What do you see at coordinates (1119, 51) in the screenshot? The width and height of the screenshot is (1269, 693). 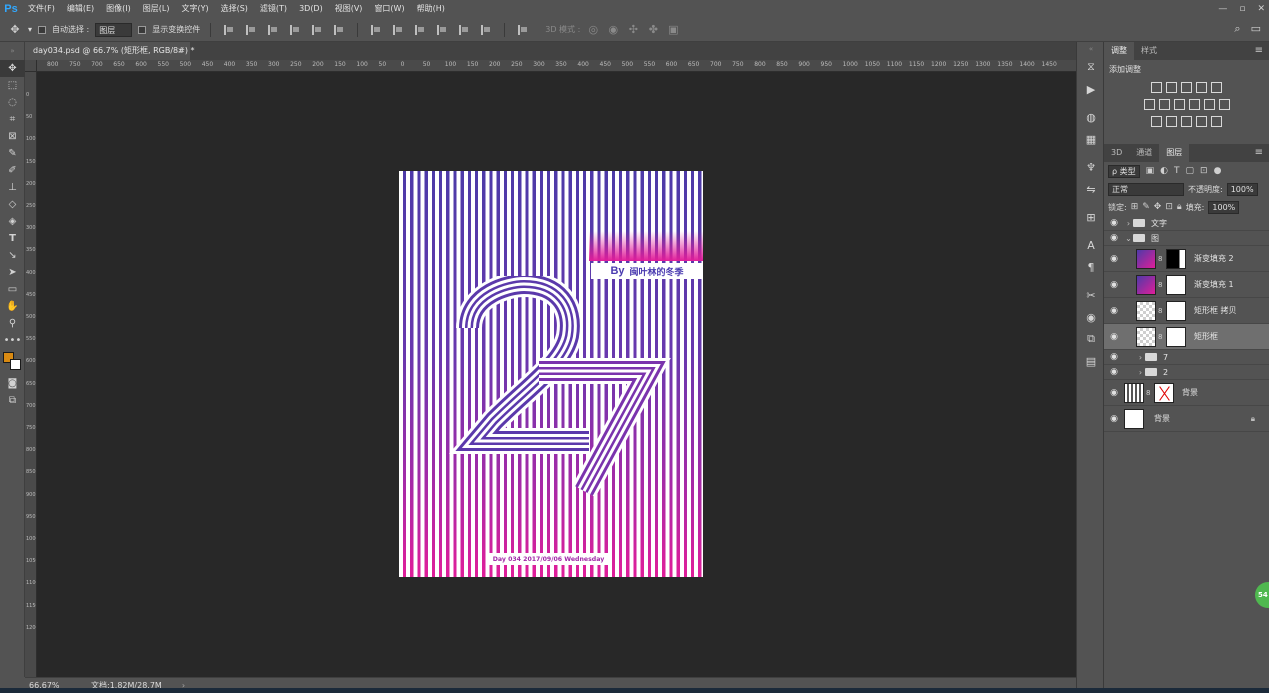 I see `tab-adjustments: 调整` at bounding box center [1119, 51].